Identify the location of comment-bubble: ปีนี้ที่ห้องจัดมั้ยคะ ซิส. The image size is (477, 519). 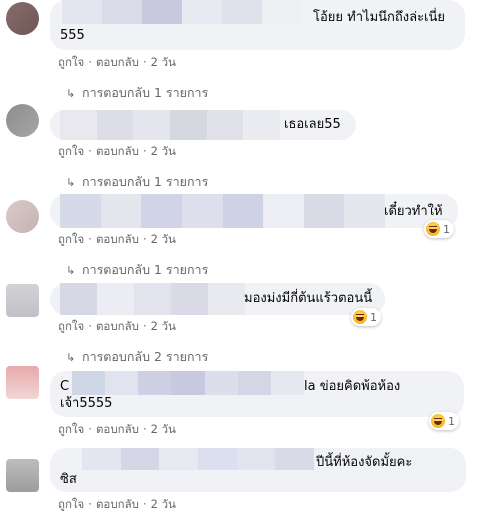
(258, 470).